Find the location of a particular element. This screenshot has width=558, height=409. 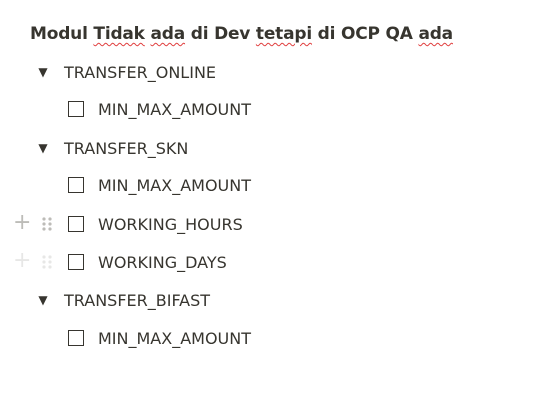

heading-text-2: Tidak is located at coordinates (119, 34).